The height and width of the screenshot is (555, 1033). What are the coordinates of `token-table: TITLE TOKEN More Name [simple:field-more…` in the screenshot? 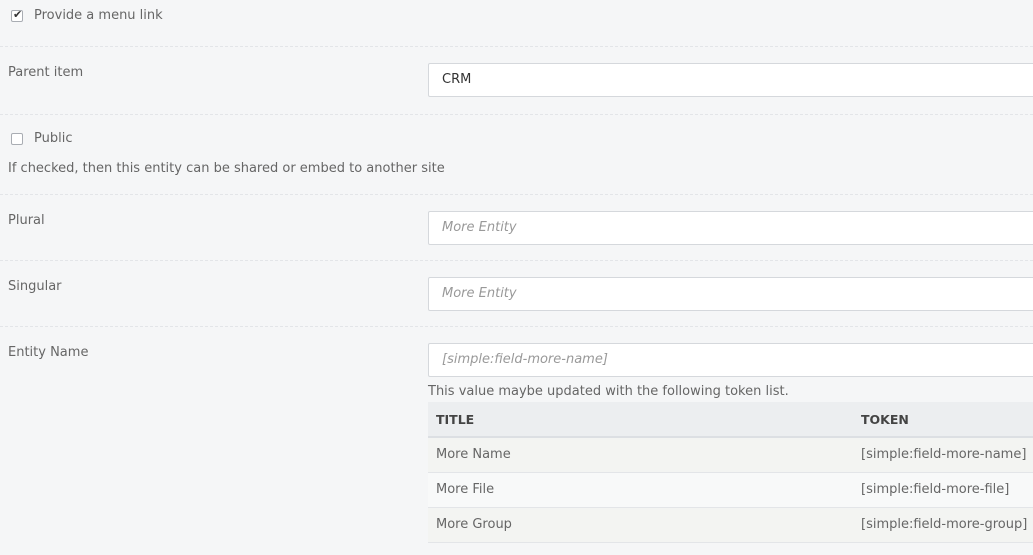 It's located at (730, 472).